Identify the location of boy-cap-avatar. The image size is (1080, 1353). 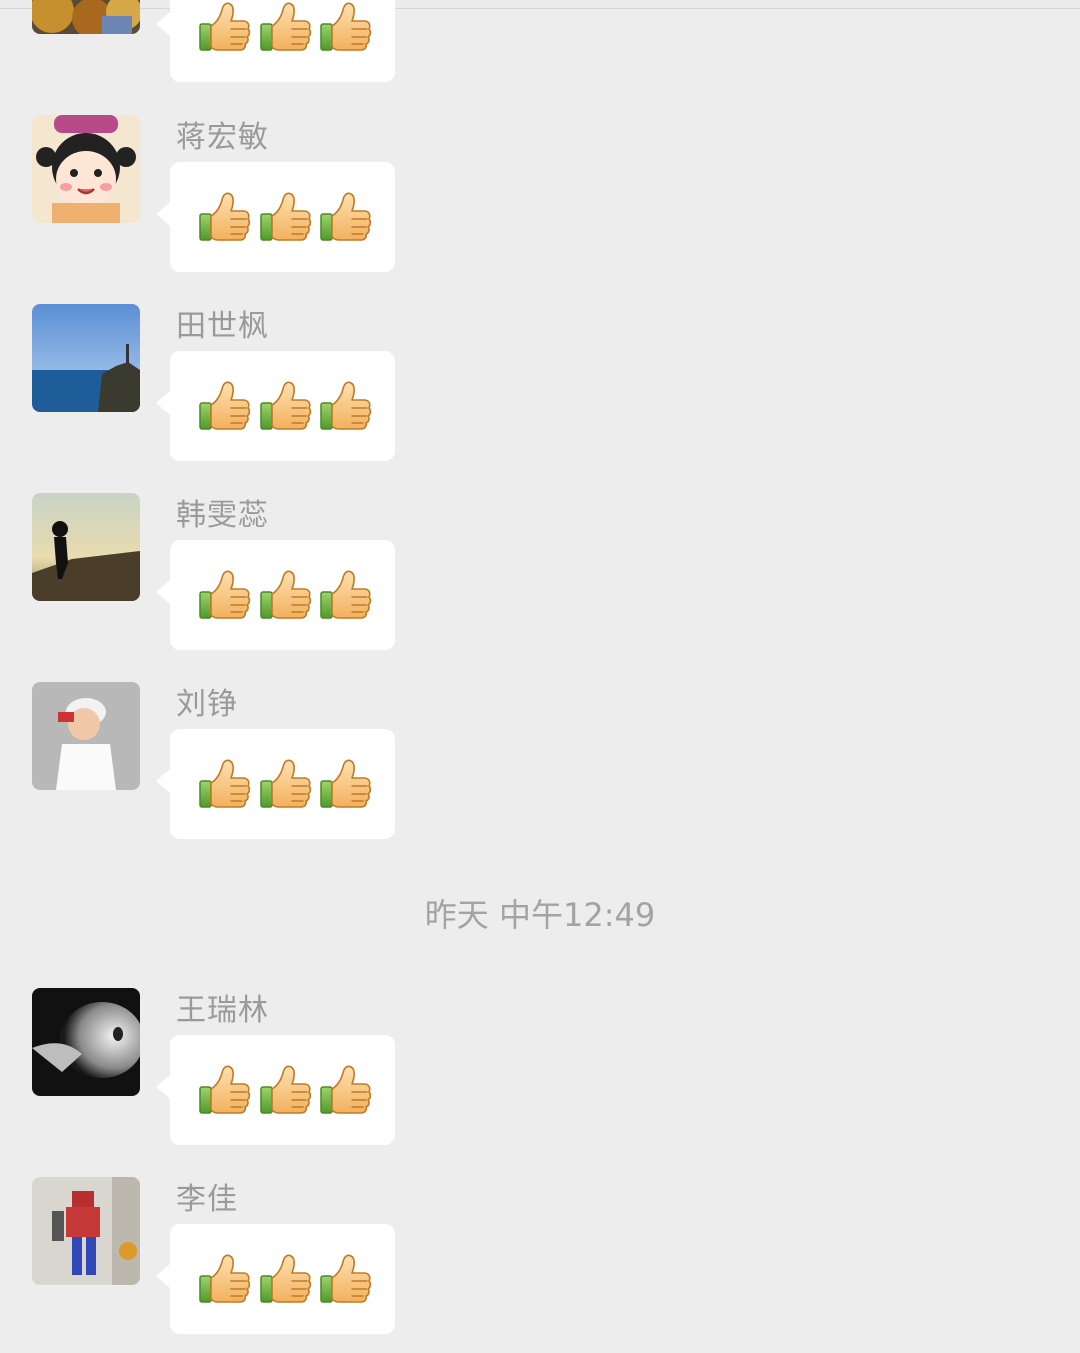
(86, 736).